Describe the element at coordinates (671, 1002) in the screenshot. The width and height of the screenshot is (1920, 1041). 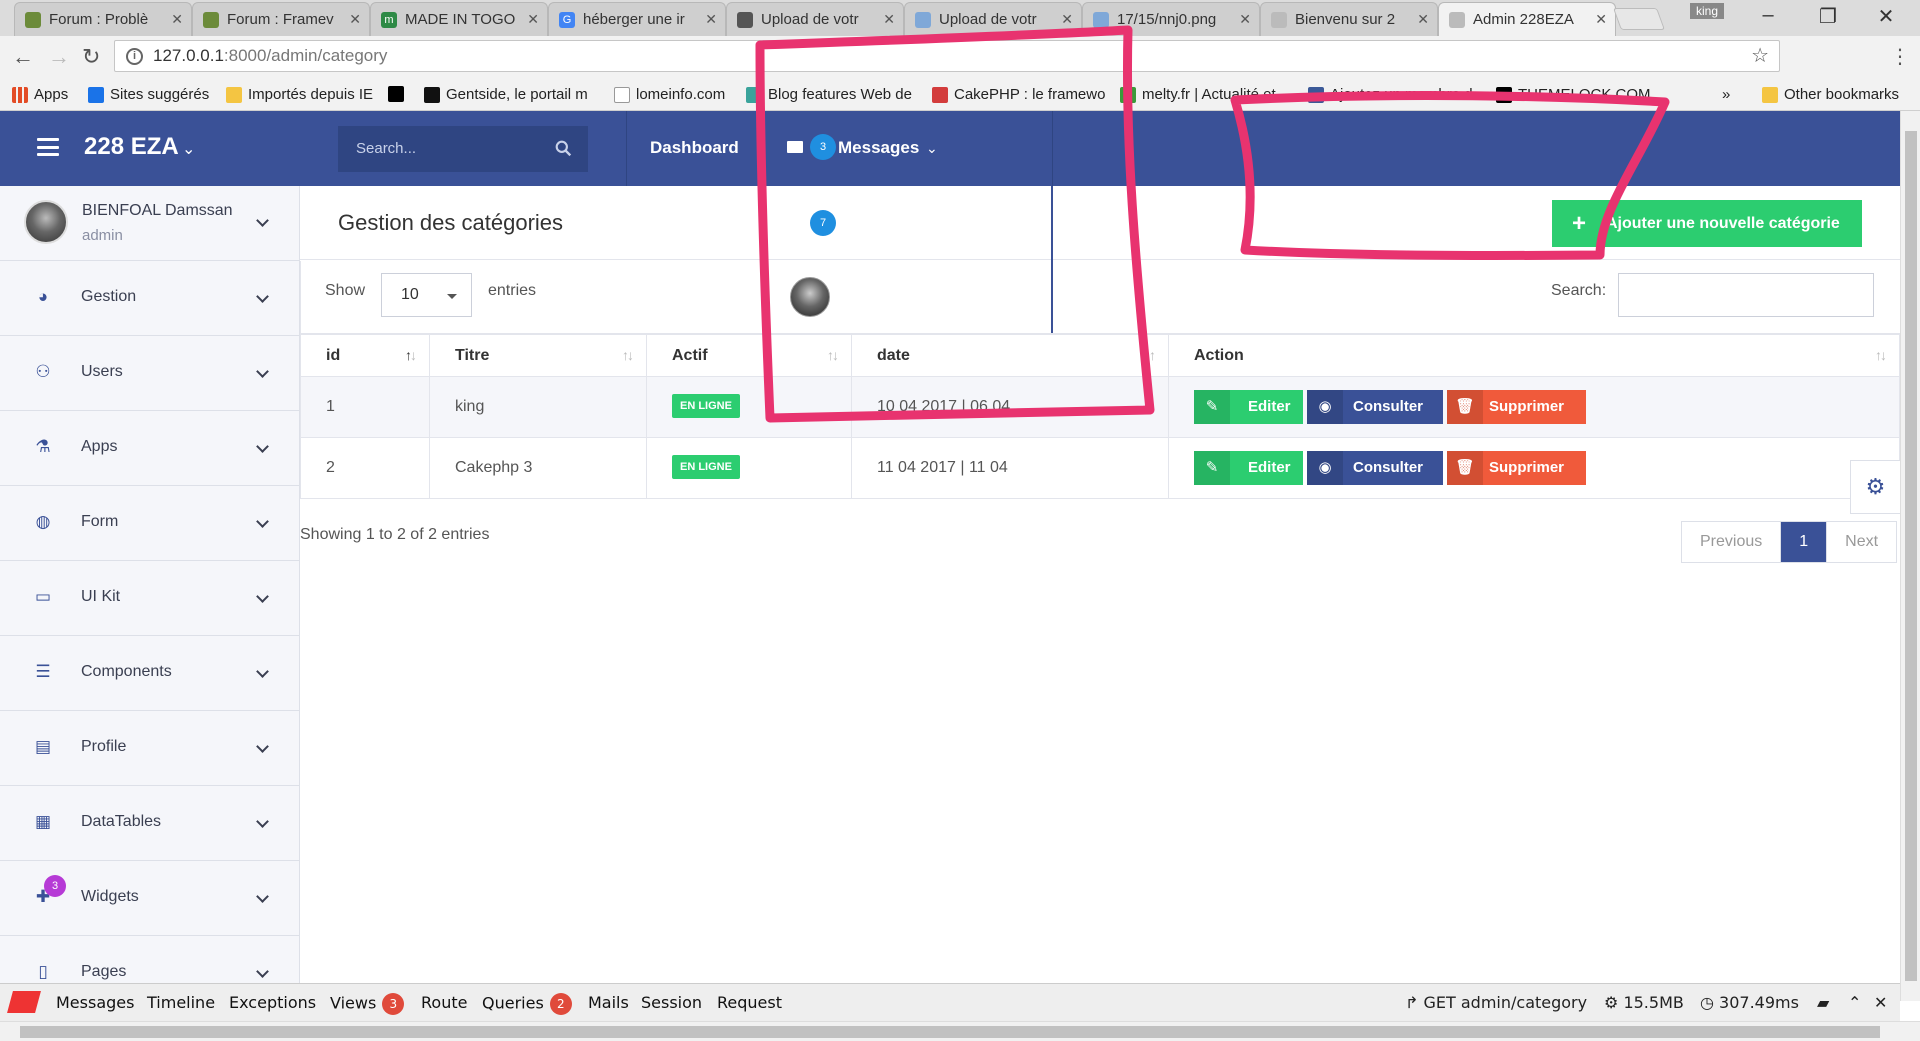
I see `debug-tab-session: Session` at that location.